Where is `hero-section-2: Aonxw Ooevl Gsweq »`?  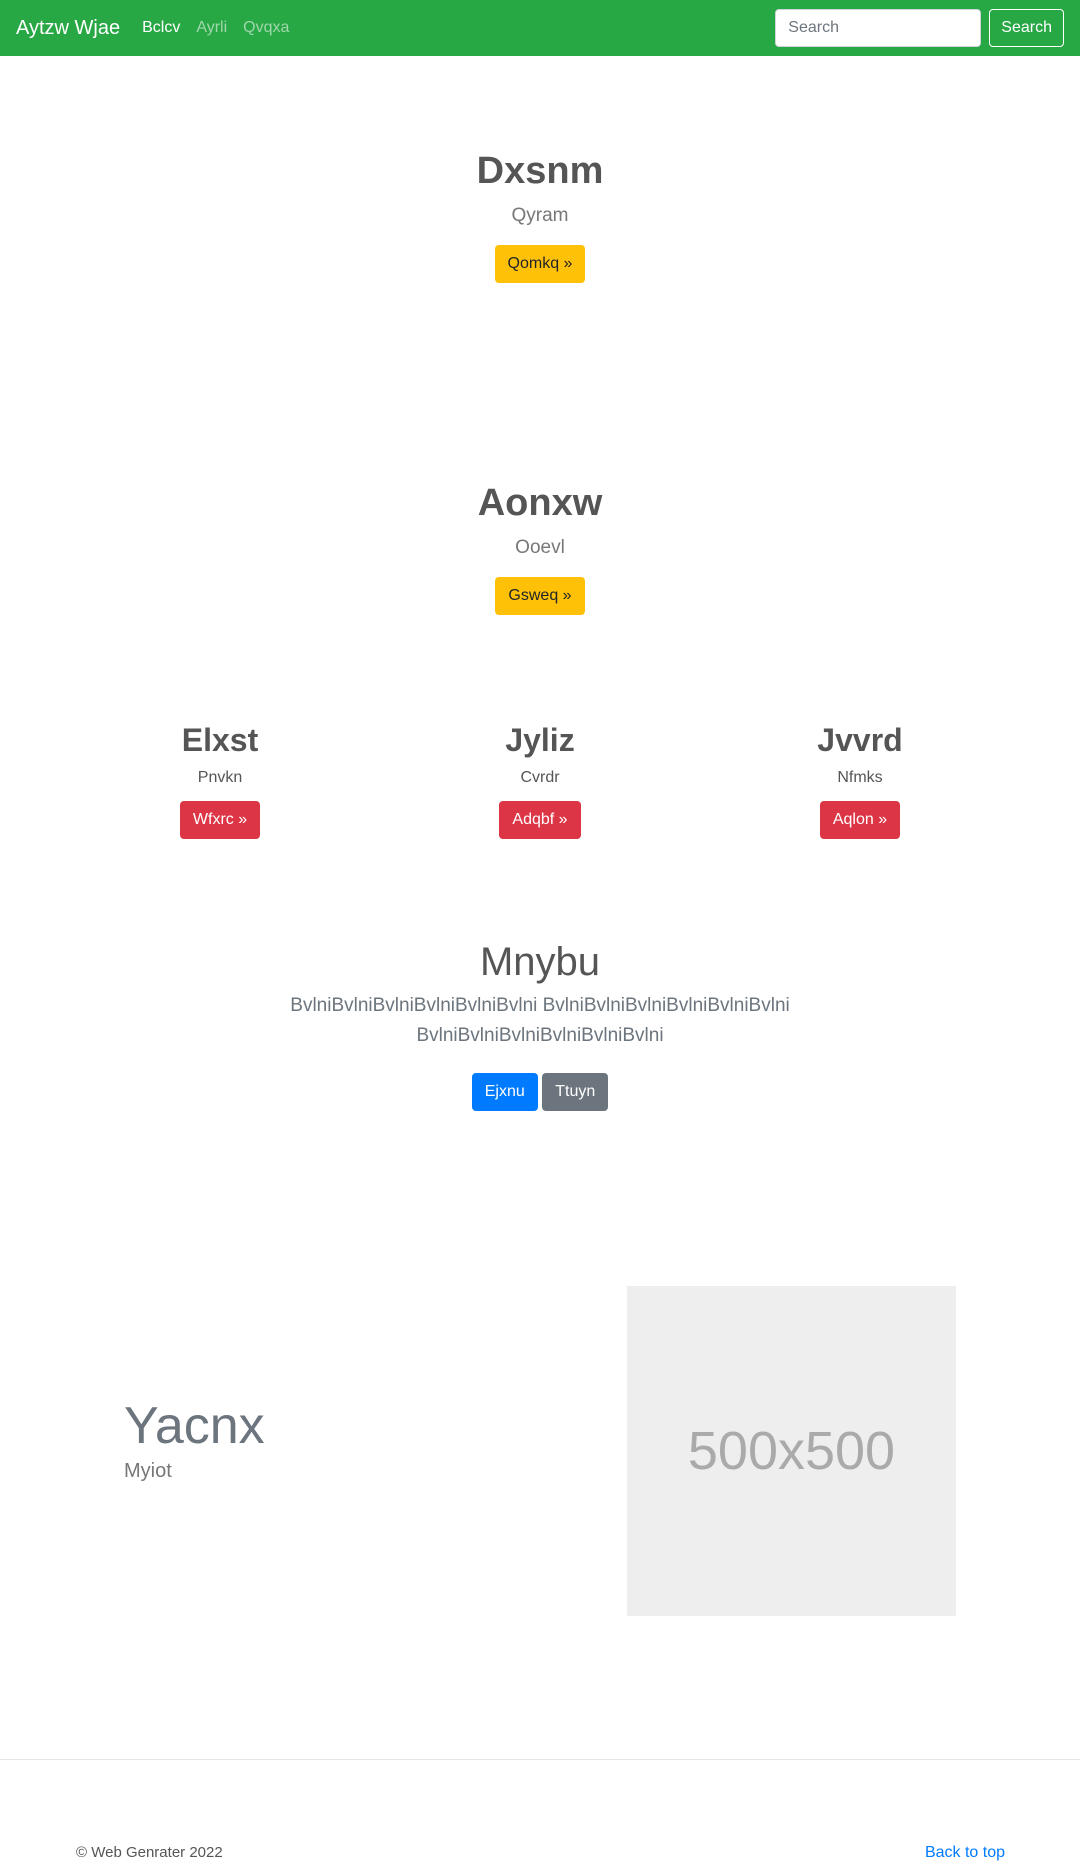 hero-section-2: Aonxw Ooevl Gsweq » is located at coordinates (540, 548).